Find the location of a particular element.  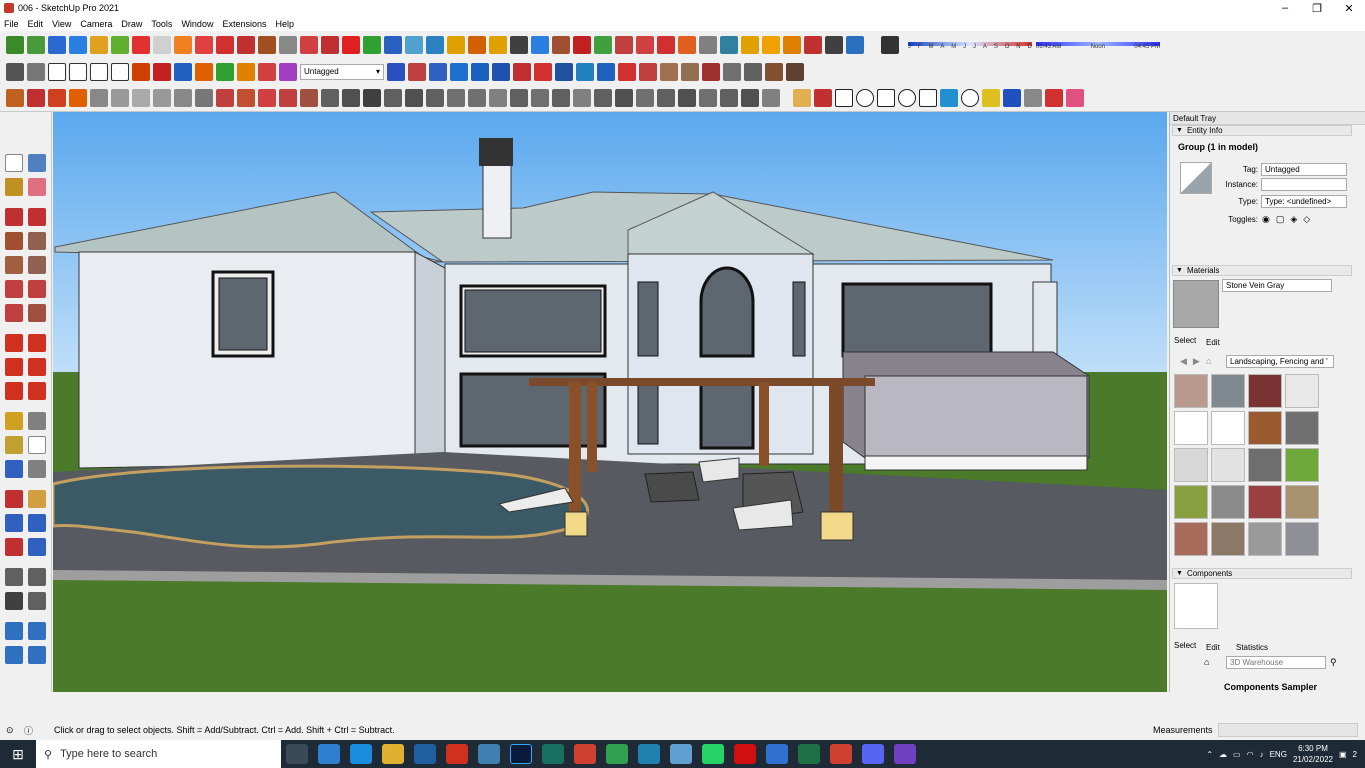

section-plane-tool-icon is located at coordinates (37, 601).